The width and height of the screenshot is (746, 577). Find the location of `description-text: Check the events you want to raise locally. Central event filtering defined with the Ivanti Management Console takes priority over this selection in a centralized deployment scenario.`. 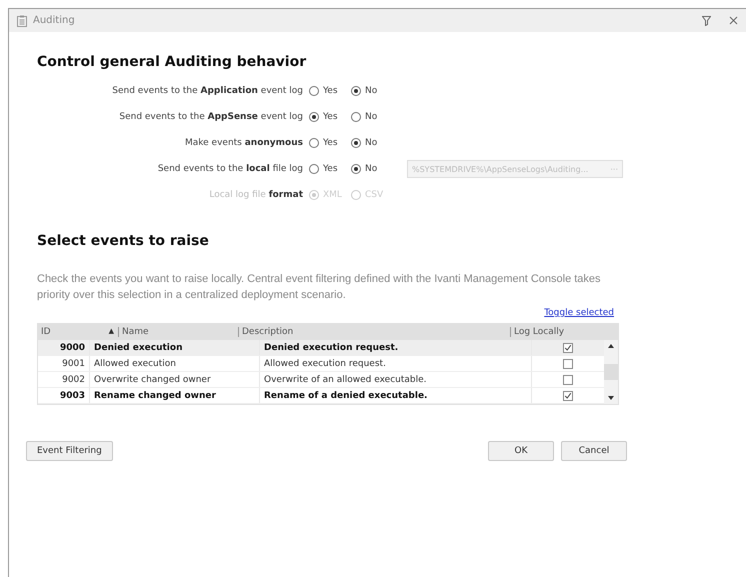

description-text: Check the events you want to raise locally. Central event filtering defined with the Ivanti Management Console takes priority over this selection in a centralized deployment scenario. is located at coordinates (319, 287).